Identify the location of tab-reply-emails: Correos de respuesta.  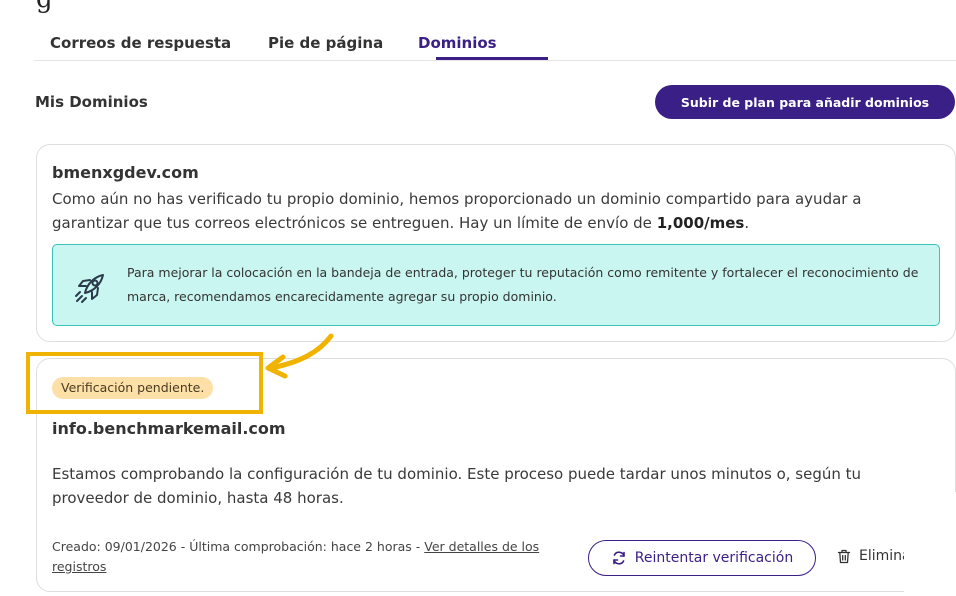
(140, 43).